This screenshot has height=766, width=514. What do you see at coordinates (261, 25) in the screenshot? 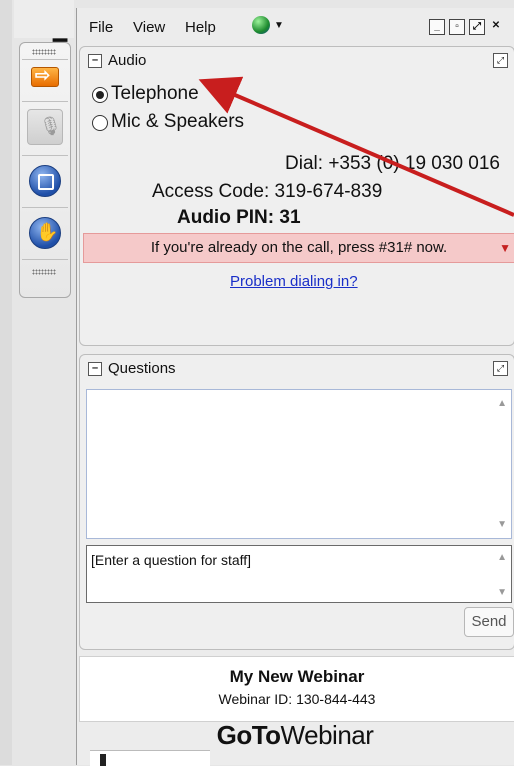
I see `globe-icon` at bounding box center [261, 25].